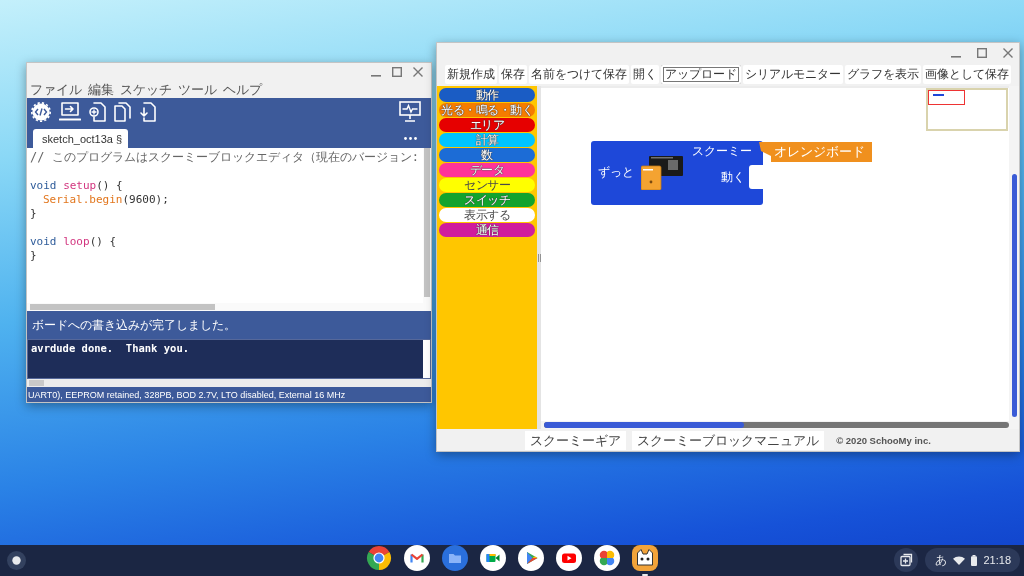  What do you see at coordinates (493, 558) in the screenshot?
I see `video-camera-icon` at bounding box center [493, 558].